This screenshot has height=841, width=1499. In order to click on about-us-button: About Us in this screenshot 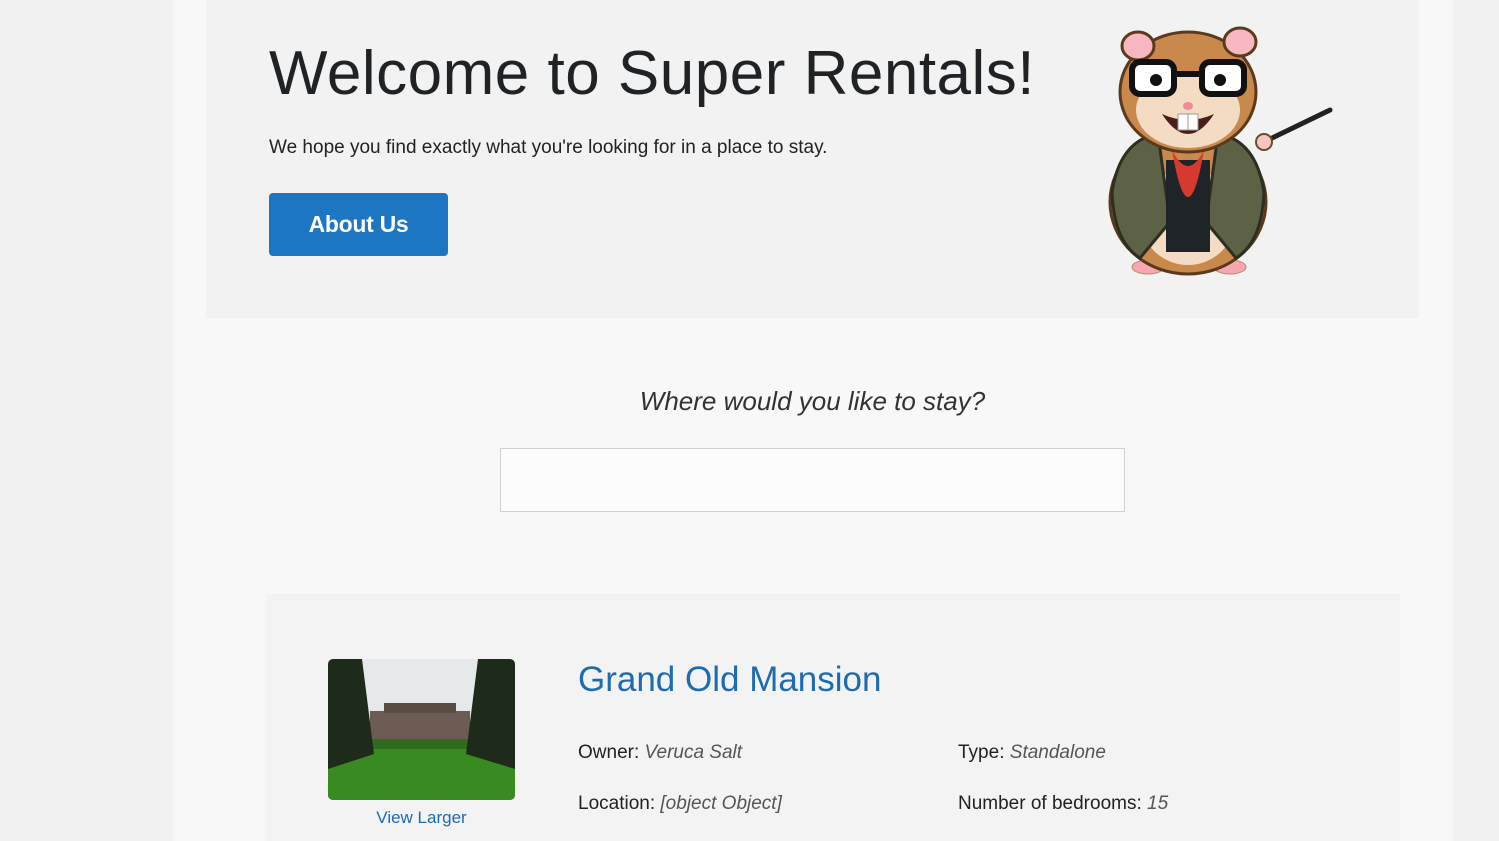, I will do `click(358, 224)`.